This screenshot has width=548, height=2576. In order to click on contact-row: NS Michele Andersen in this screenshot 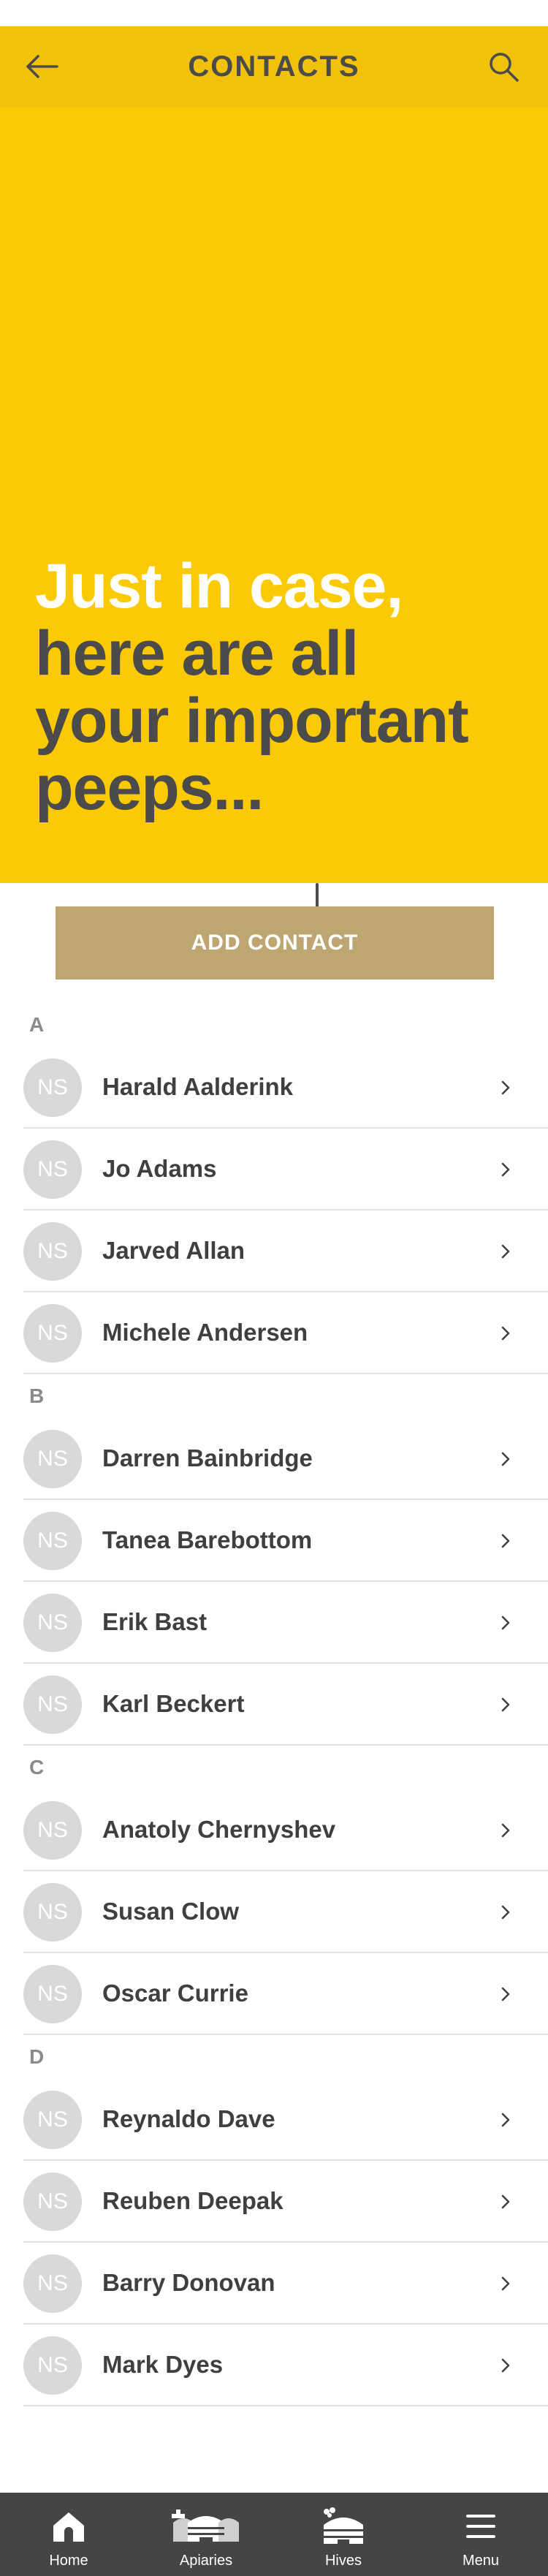, I will do `click(285, 1333)`.